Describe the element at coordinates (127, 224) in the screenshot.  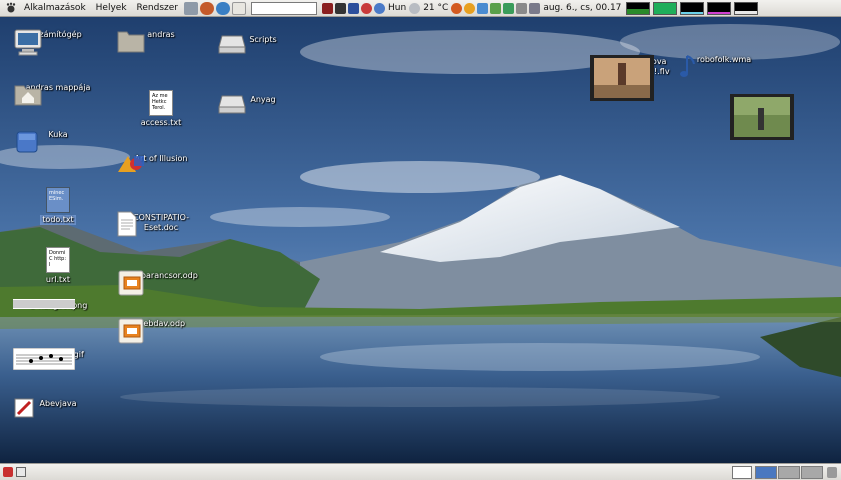
I see `document-icon` at that location.